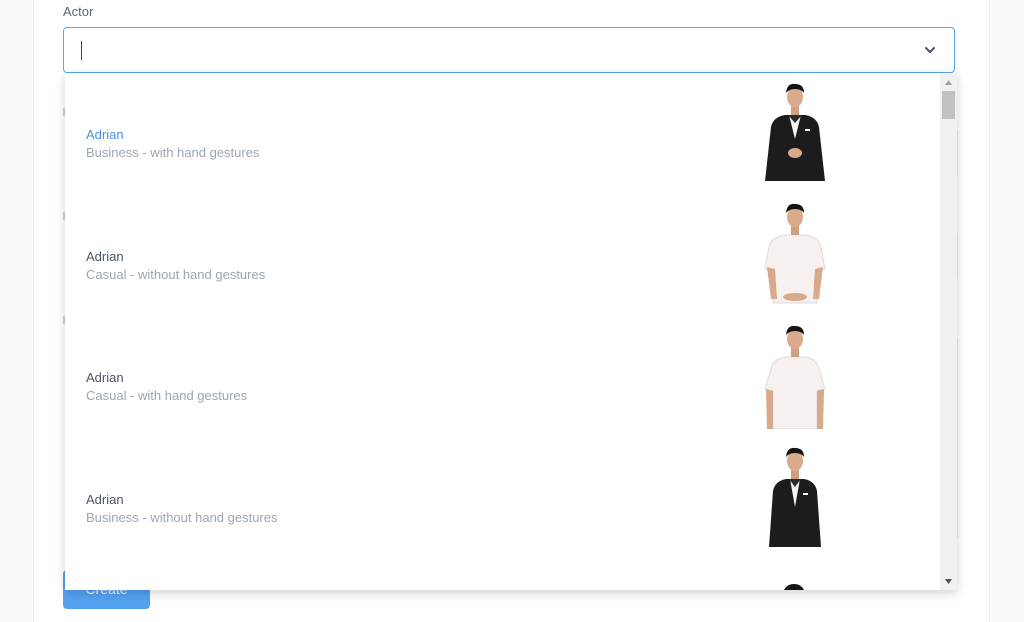 This screenshot has width=1024, height=622. I want to click on chevron-down-icon, so click(930, 50).